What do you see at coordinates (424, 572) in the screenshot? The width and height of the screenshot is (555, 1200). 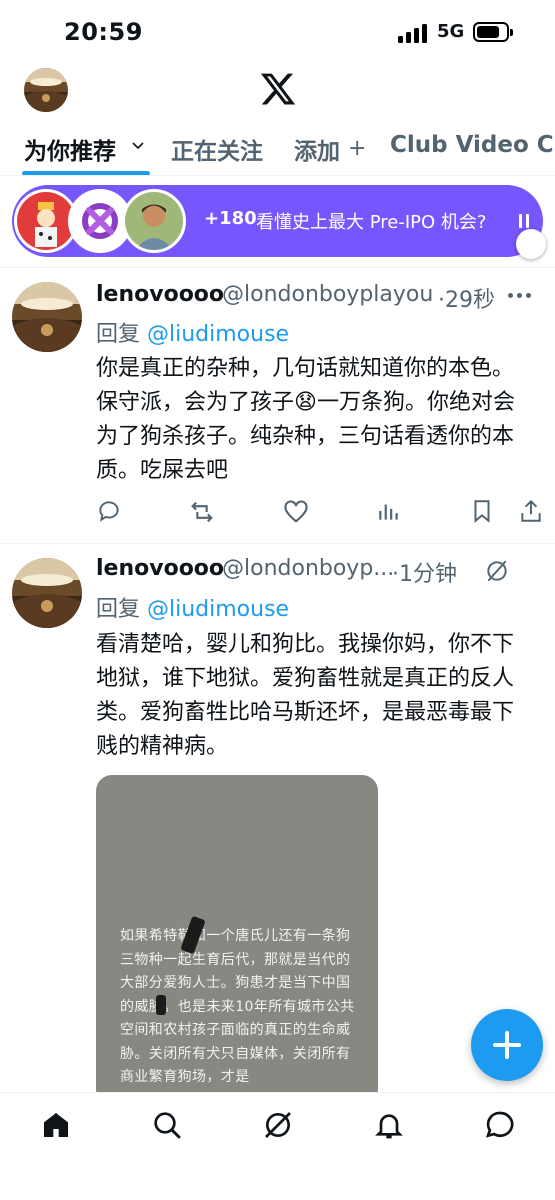 I see `tweet-timestamp: ·1分钟` at bounding box center [424, 572].